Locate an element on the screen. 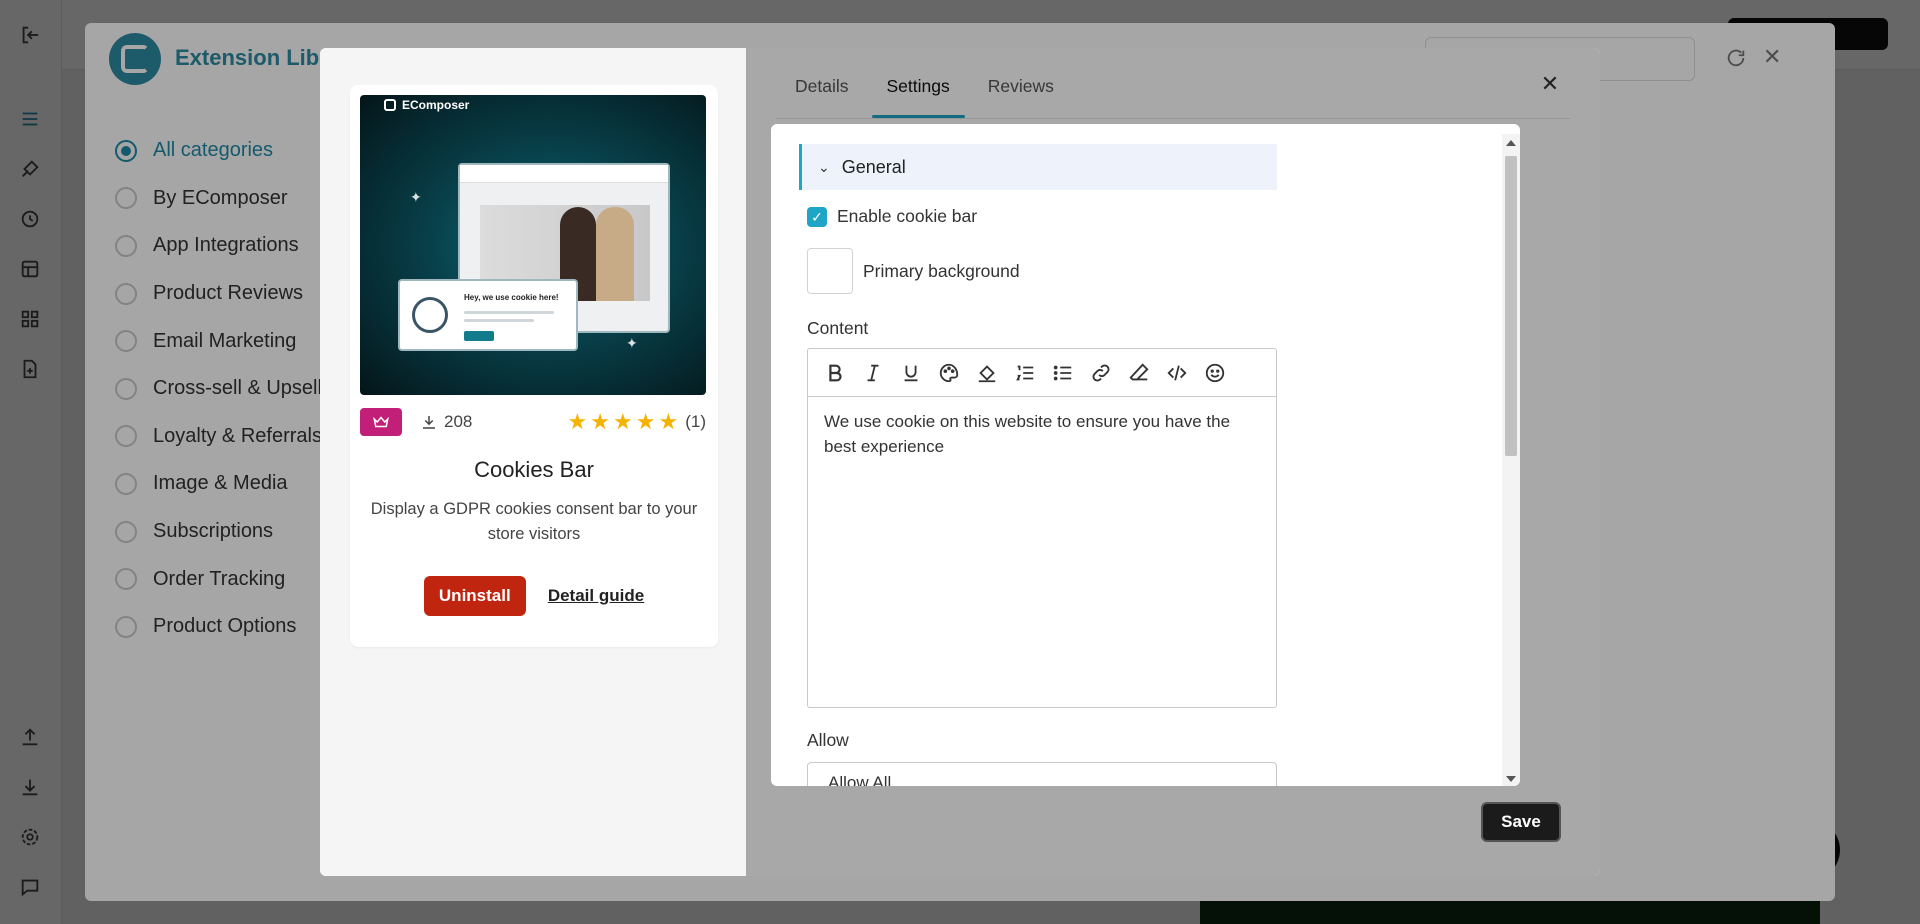 The height and width of the screenshot is (924, 1920). chevron-down-icon: ⌄ is located at coordinates (824, 166).